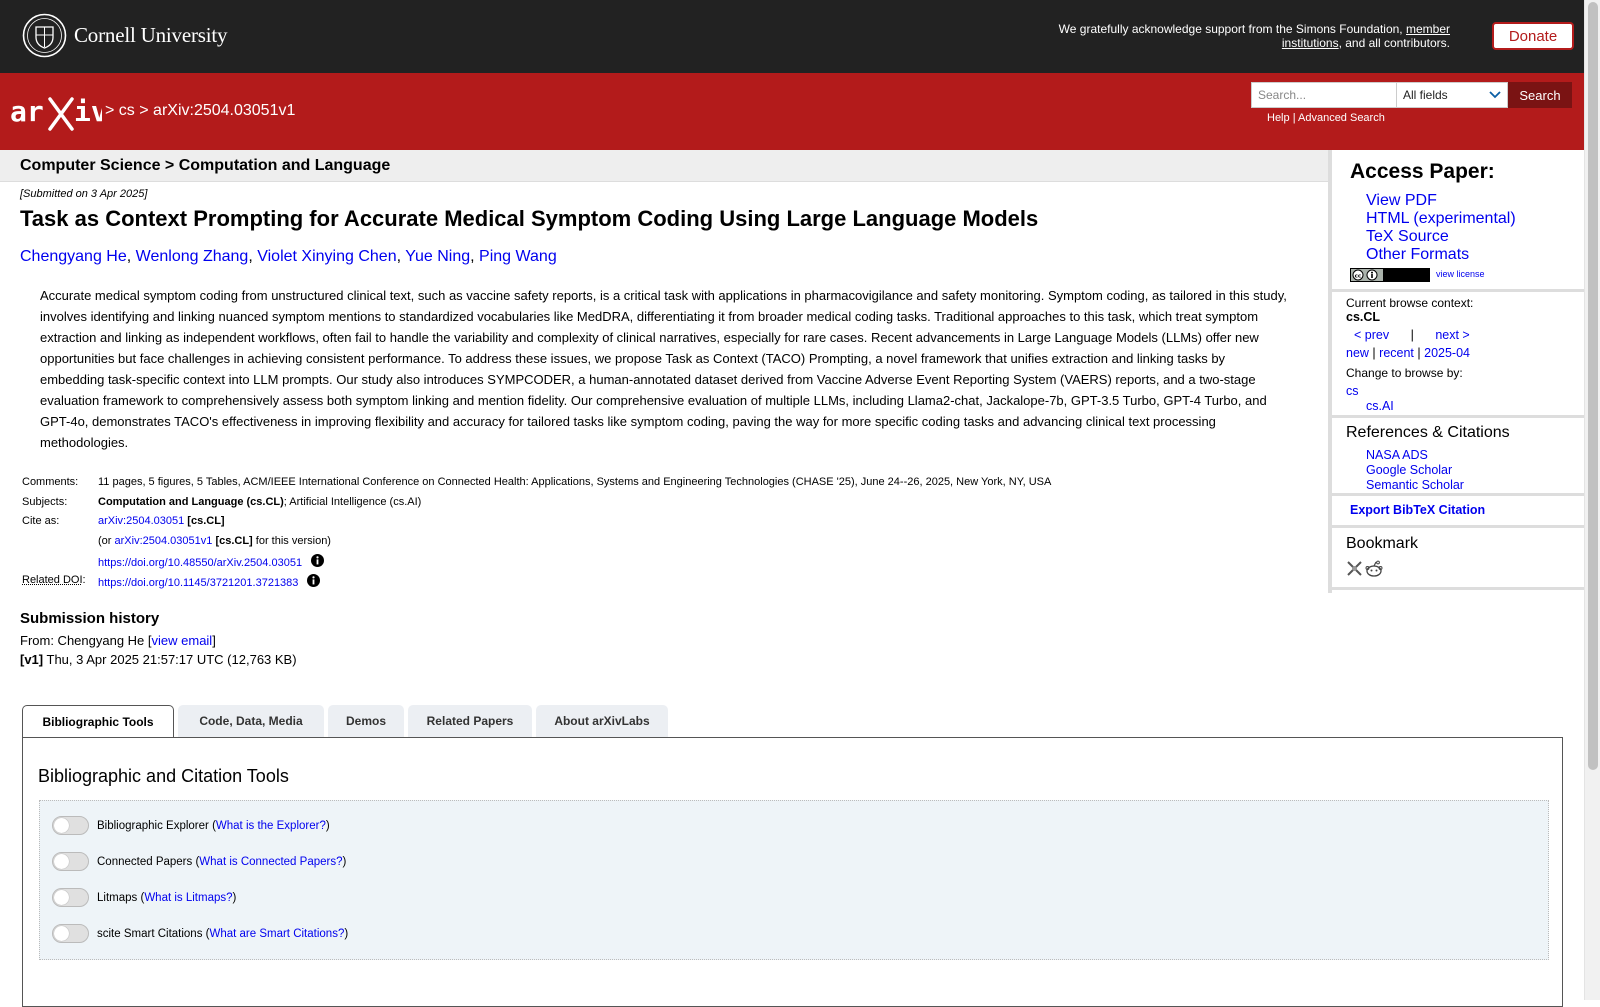 The image size is (1600, 1007). I want to click on what-are-smart-citations-link: What are Smart Citations?, so click(276, 934).